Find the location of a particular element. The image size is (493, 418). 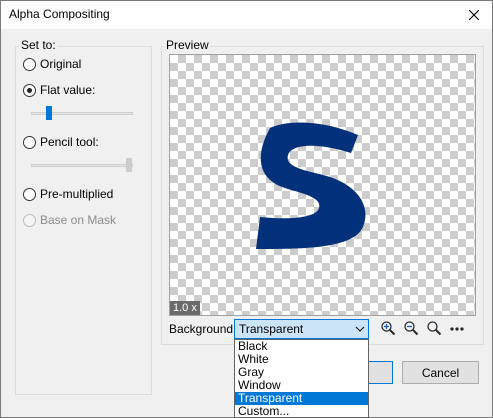

pencil-tool-slider is located at coordinates (82, 166).